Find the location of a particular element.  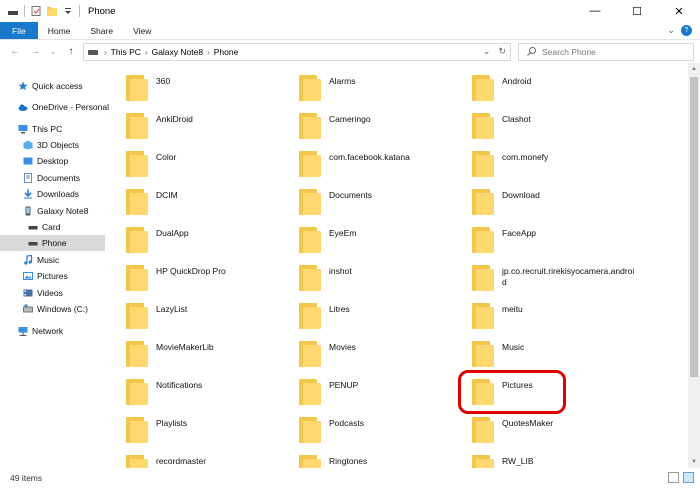

folder-item: inshot is located at coordinates (381, 280).